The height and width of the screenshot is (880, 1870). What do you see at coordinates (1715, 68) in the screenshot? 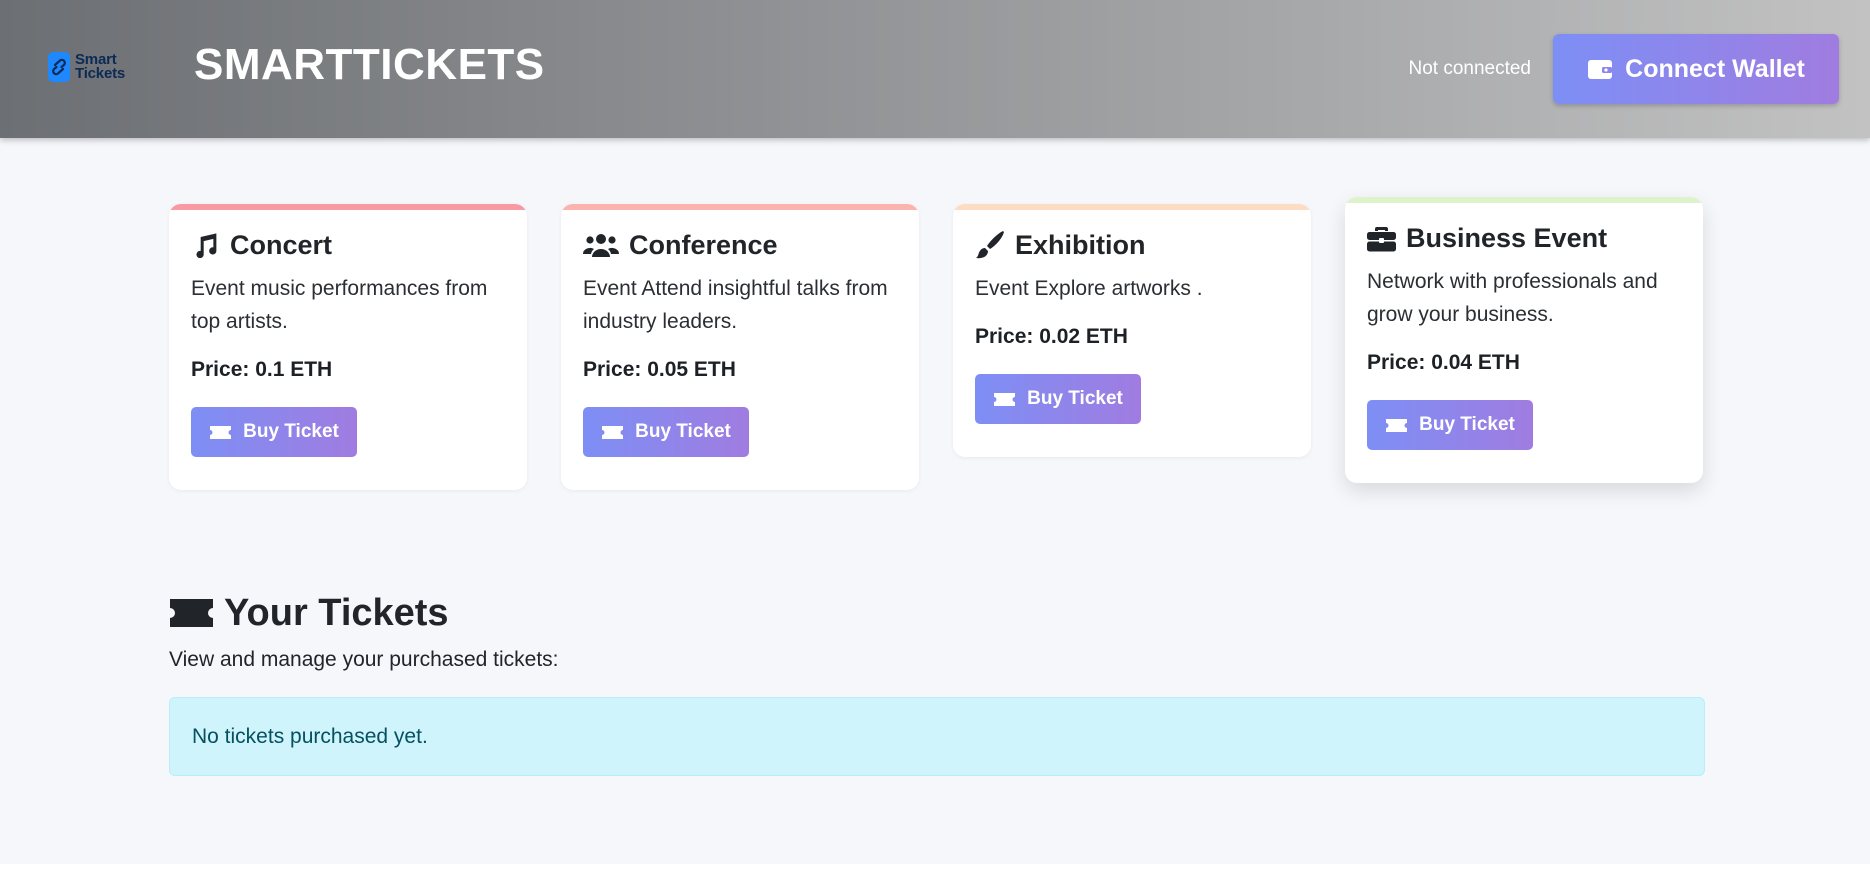
I see `connect-wallet-label: Connect Wallet` at bounding box center [1715, 68].